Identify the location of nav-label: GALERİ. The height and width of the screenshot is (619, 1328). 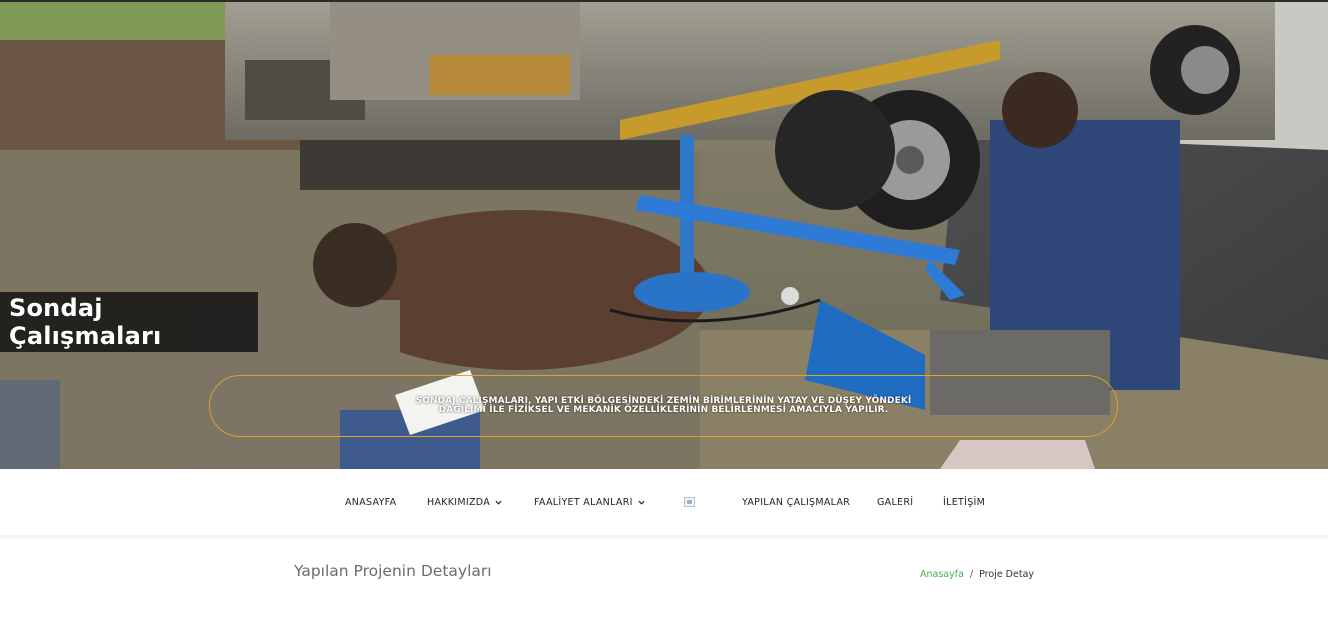
(895, 502).